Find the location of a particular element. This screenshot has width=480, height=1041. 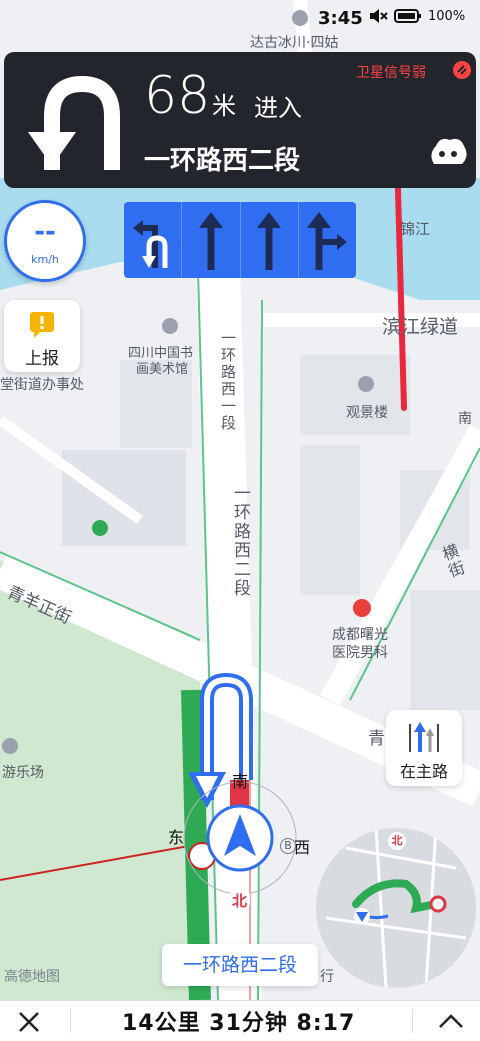

lane-guidance is located at coordinates (240, 240).